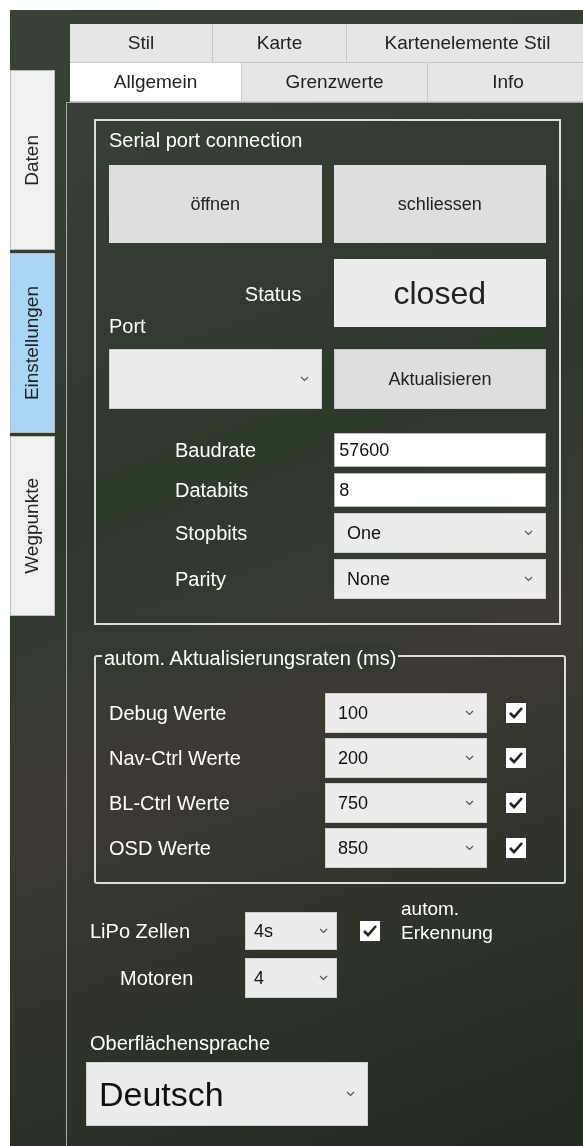 This screenshot has height=1146, width=583. What do you see at coordinates (505, 82) in the screenshot?
I see `tab: Info` at bounding box center [505, 82].